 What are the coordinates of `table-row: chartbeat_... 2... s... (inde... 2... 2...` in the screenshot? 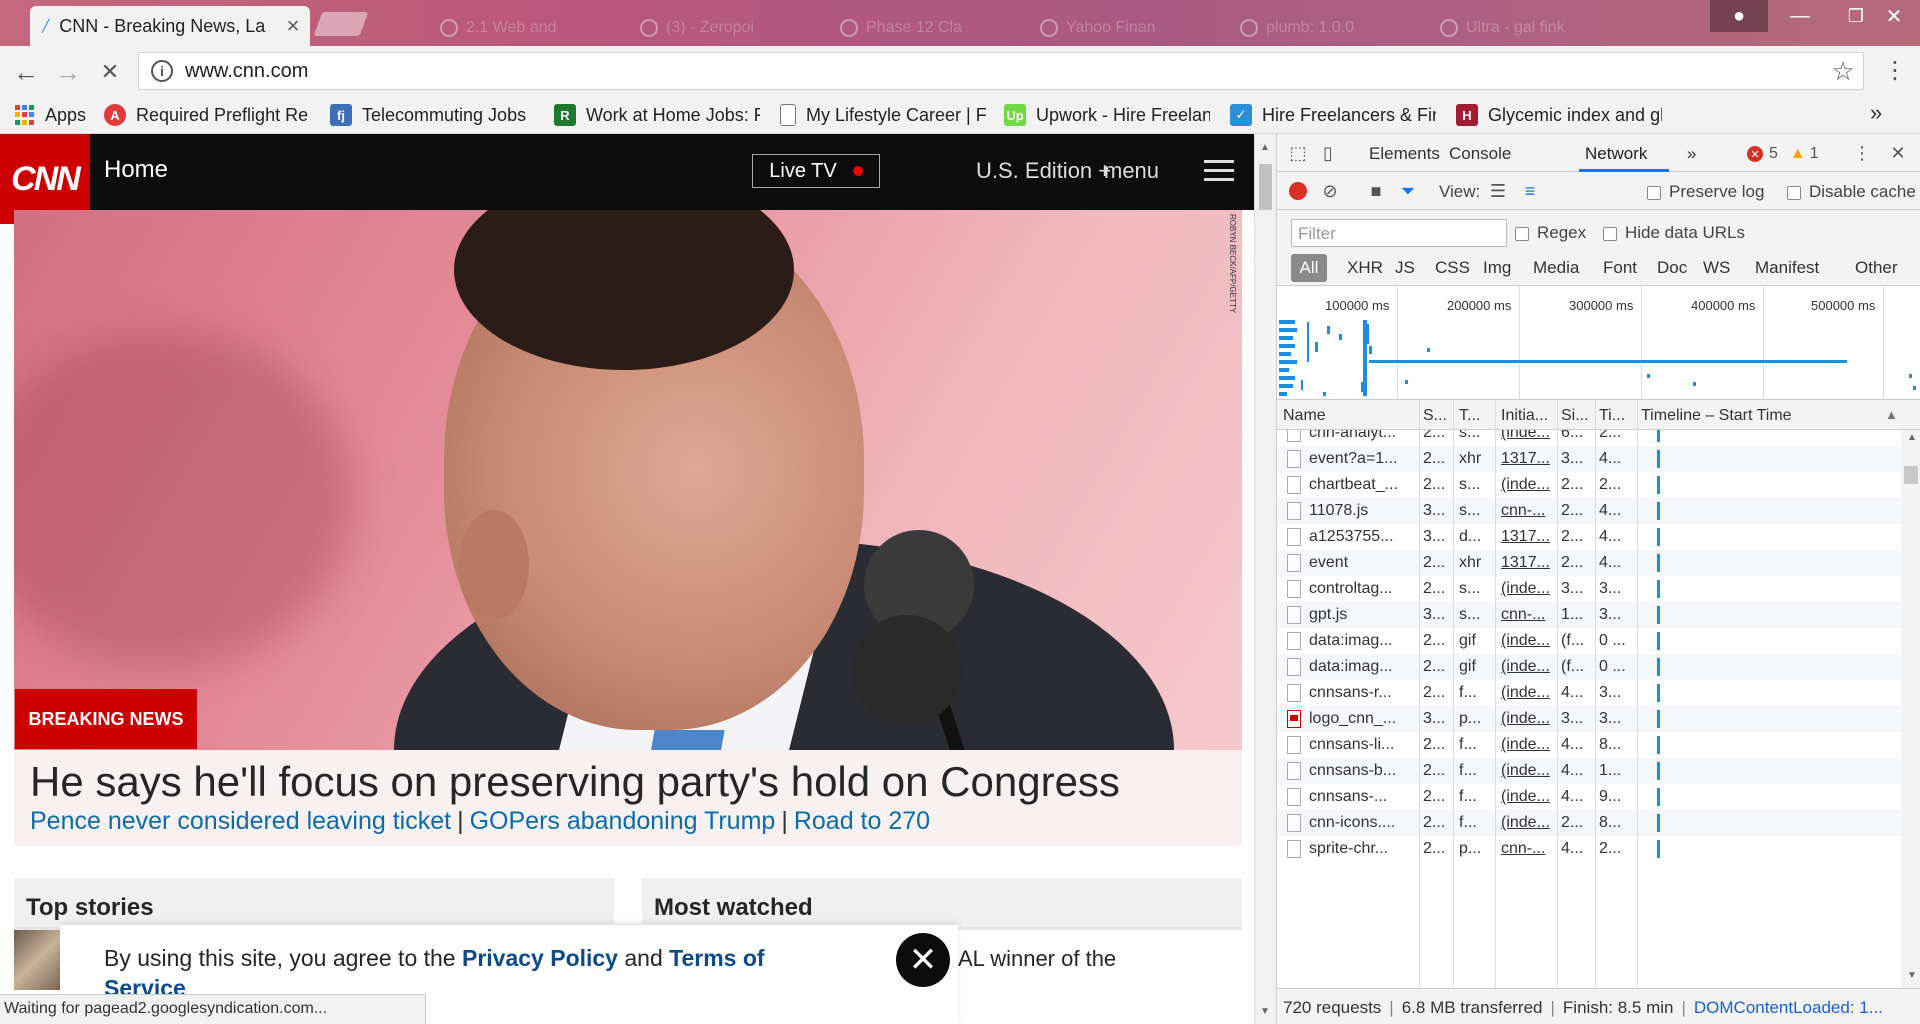 It's located at (1589, 485).